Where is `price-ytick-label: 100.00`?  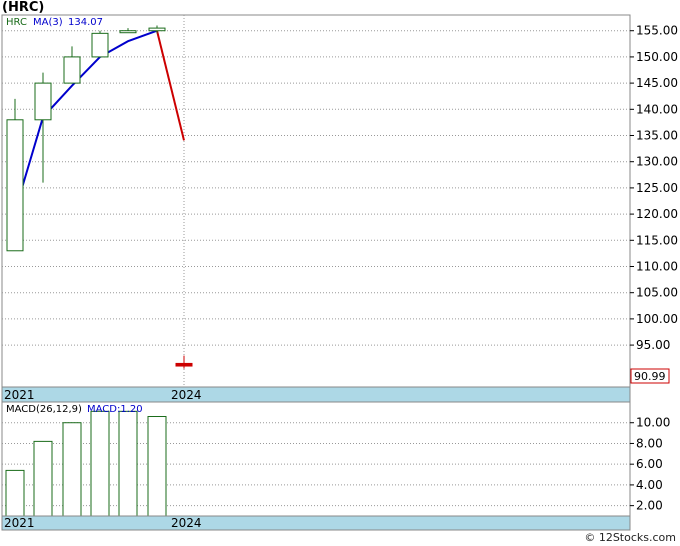 price-ytick-label: 100.00 is located at coordinates (657, 319).